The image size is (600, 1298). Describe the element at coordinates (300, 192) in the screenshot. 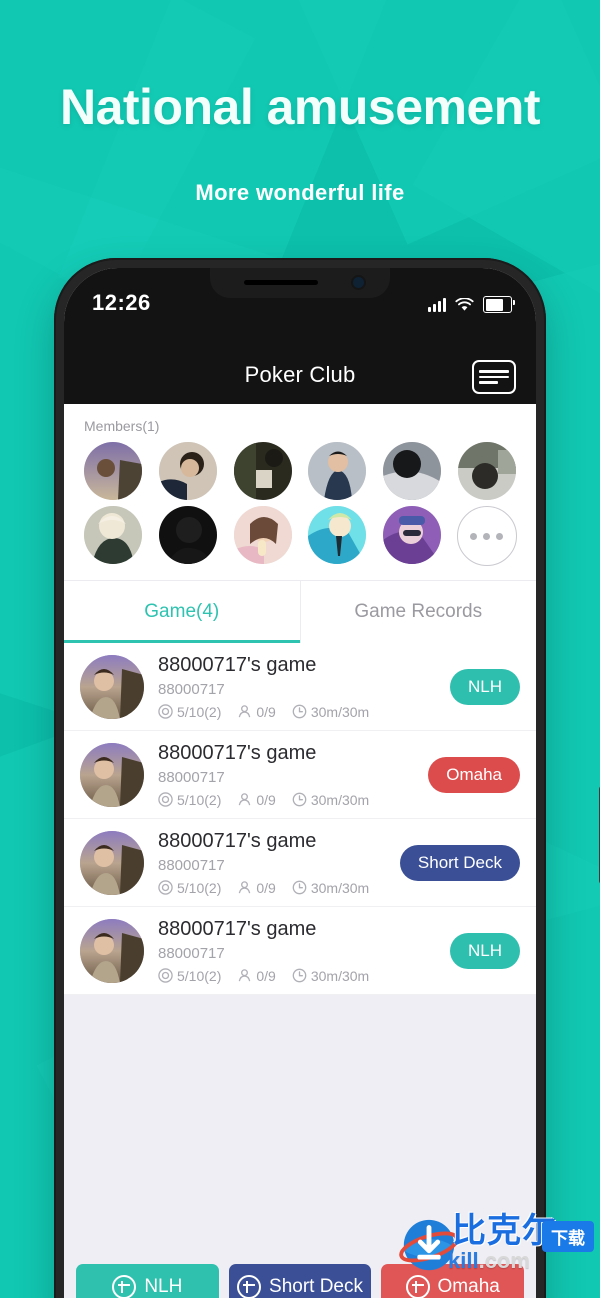

I see `promo-subheadline: More wonderful life` at that location.